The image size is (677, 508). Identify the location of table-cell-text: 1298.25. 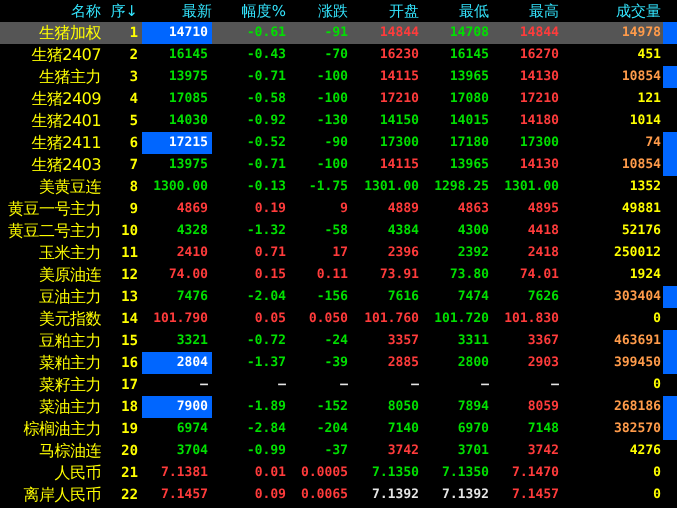
(461, 187).